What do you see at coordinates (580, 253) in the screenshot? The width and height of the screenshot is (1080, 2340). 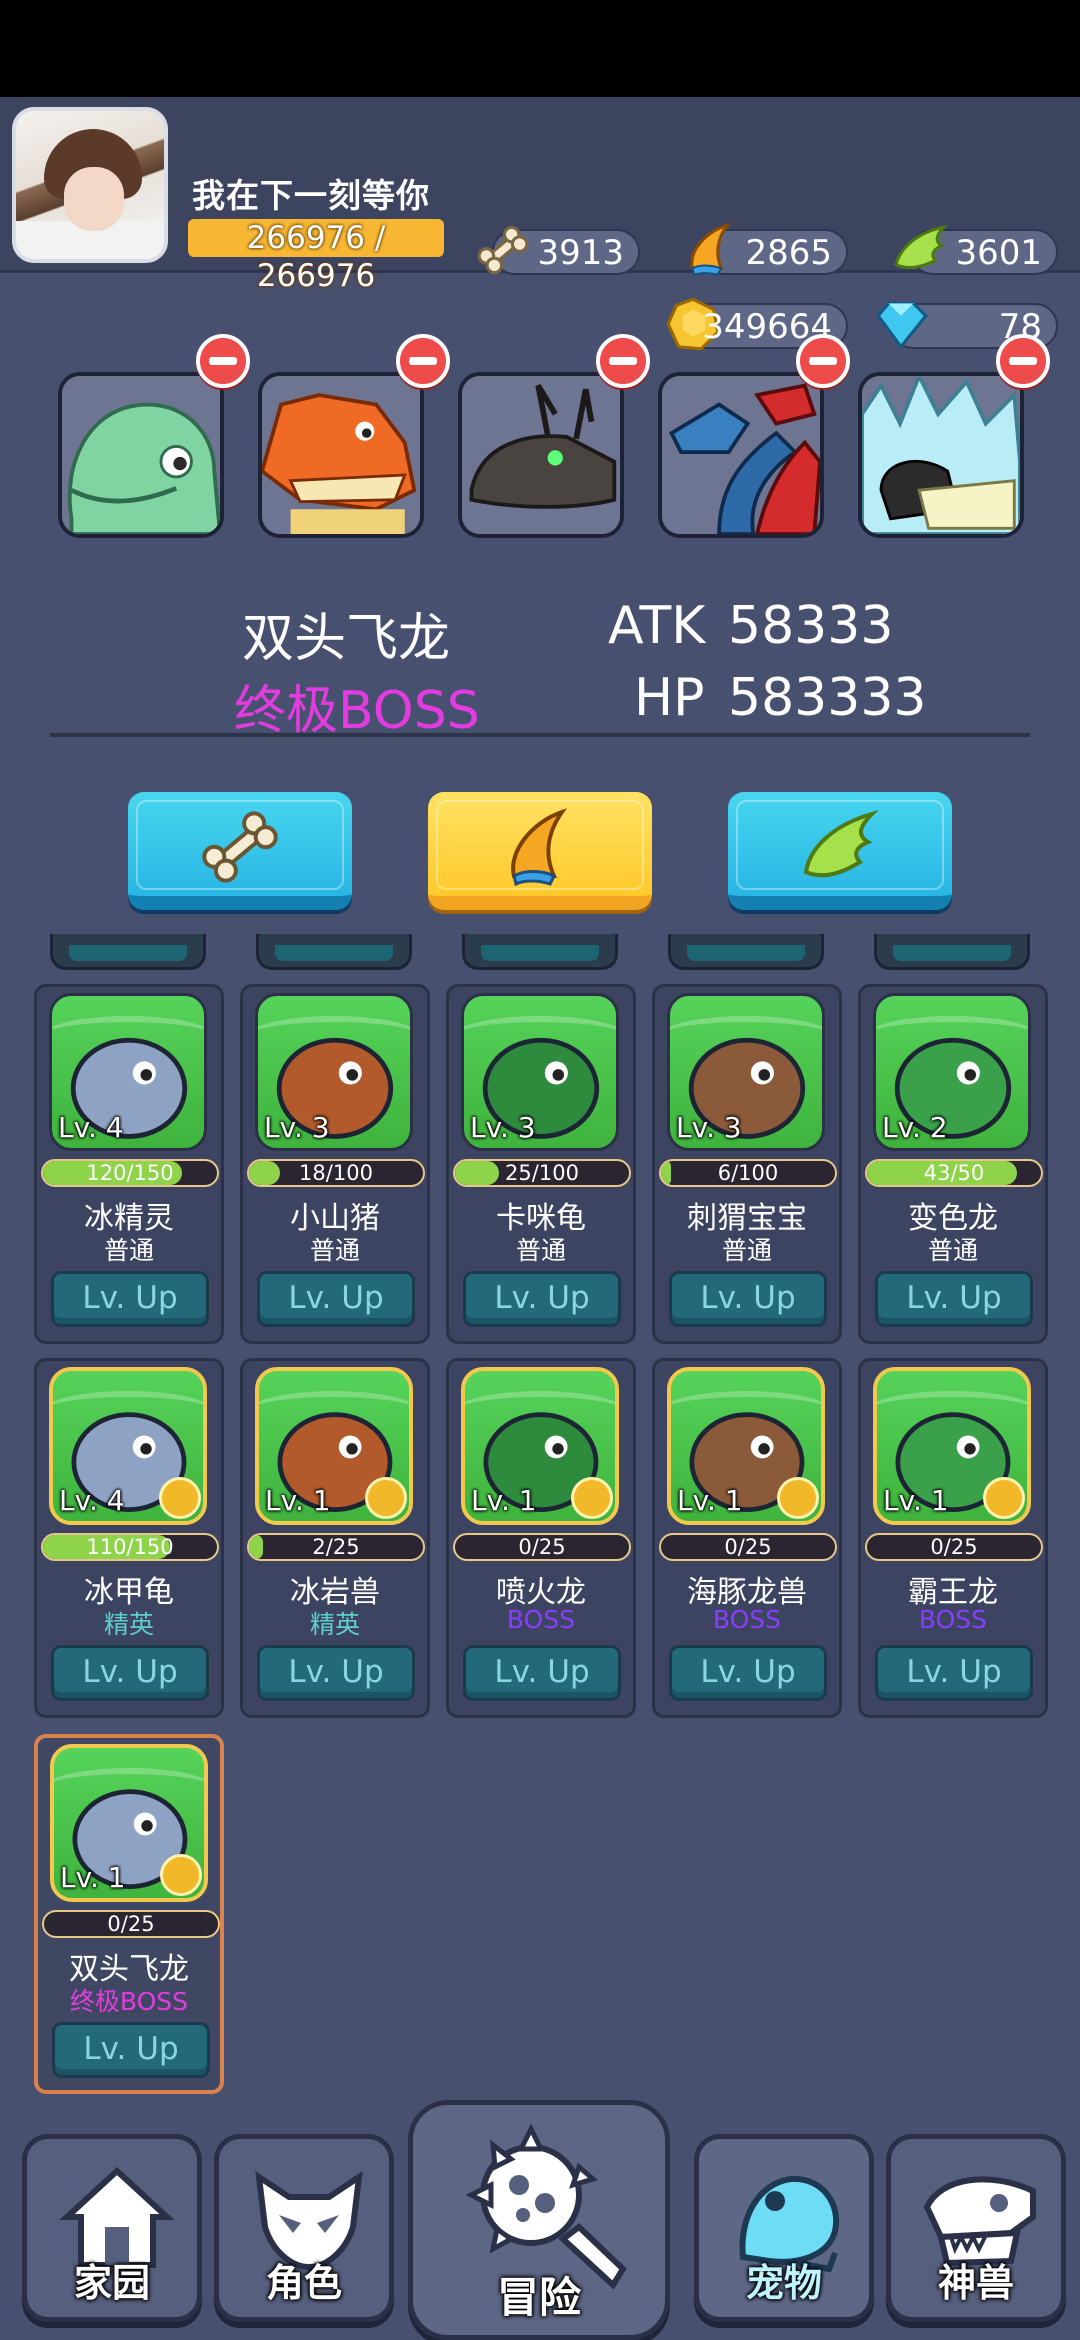 I see `resource-value: 3913` at bounding box center [580, 253].